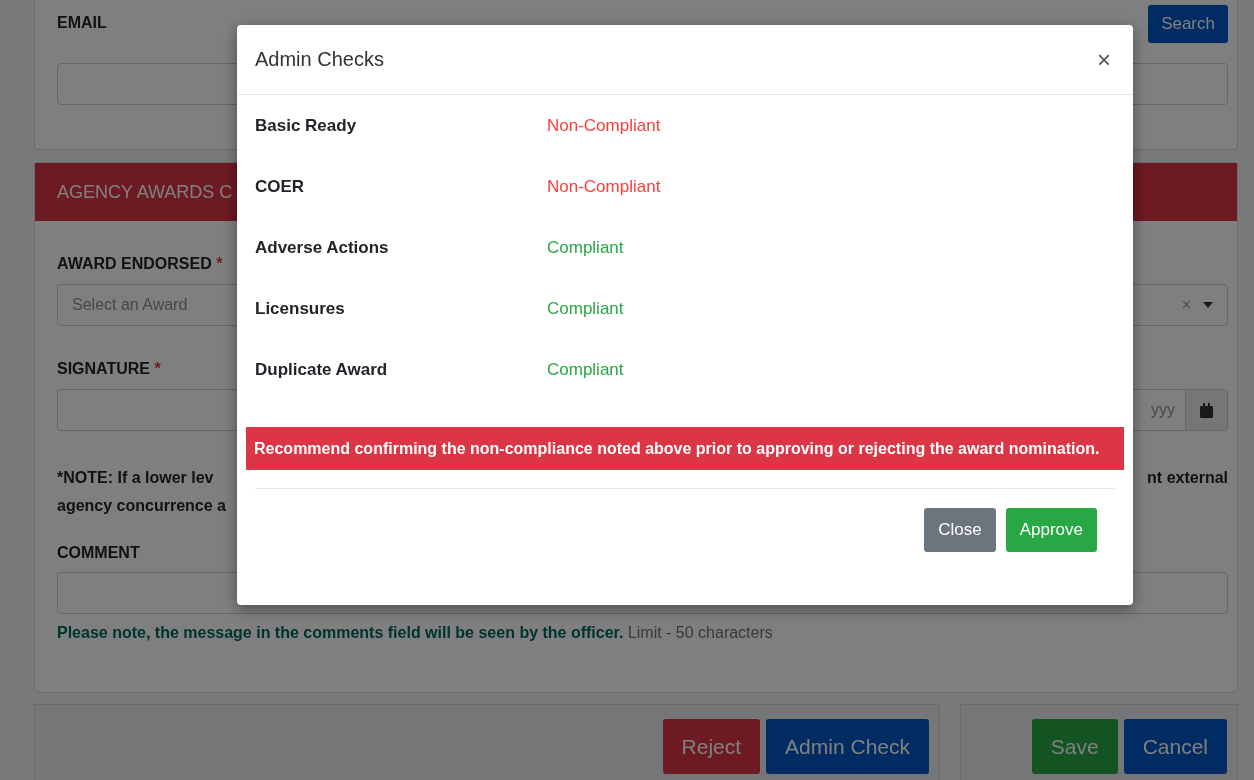 The height and width of the screenshot is (780, 1254). What do you see at coordinates (145, 192) in the screenshot?
I see `section-title: AGENCY AWARDS C` at bounding box center [145, 192].